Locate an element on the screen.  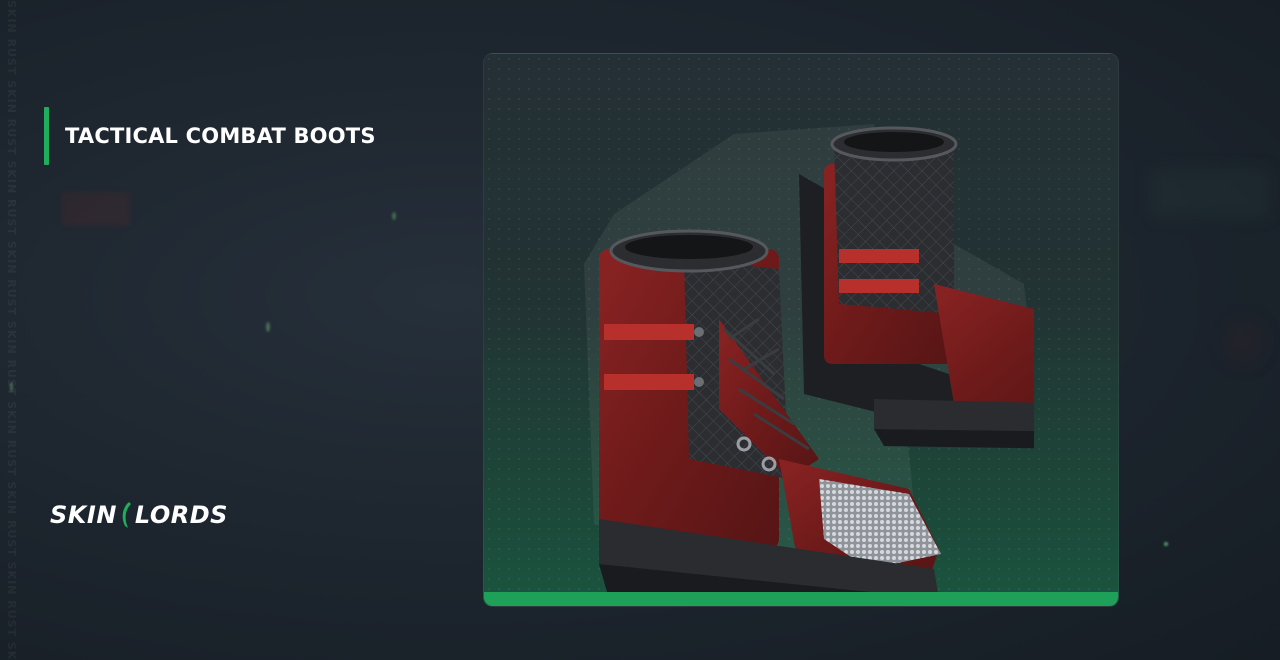
item-title: TACTICAL COMBAT BOOTS is located at coordinates (220, 136).